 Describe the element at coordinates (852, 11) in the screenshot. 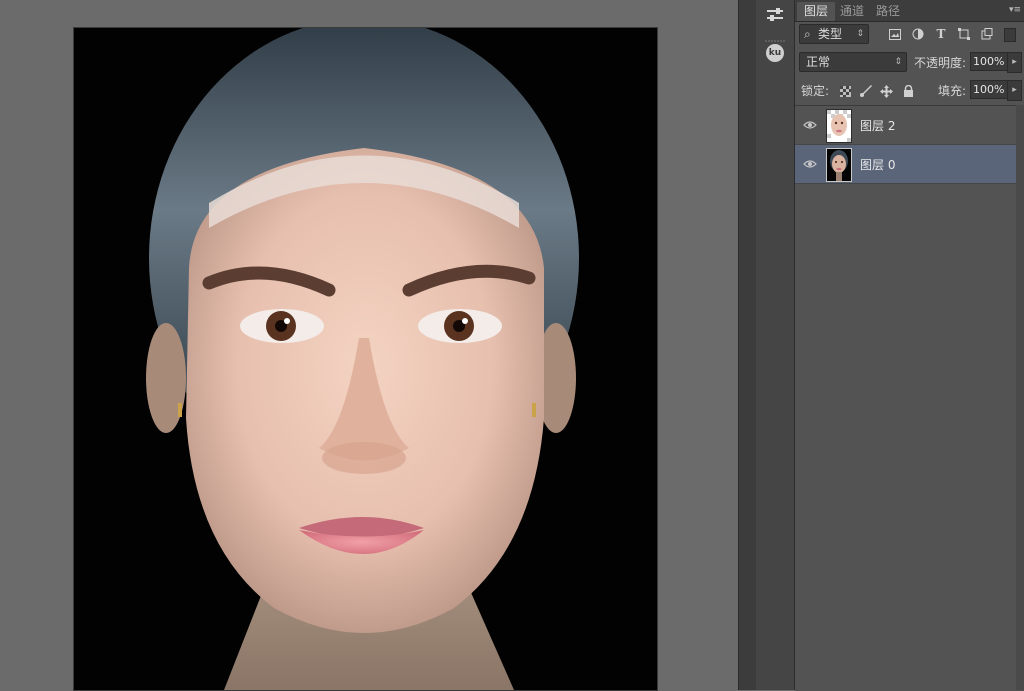

I see `tab-channels: 通道` at that location.